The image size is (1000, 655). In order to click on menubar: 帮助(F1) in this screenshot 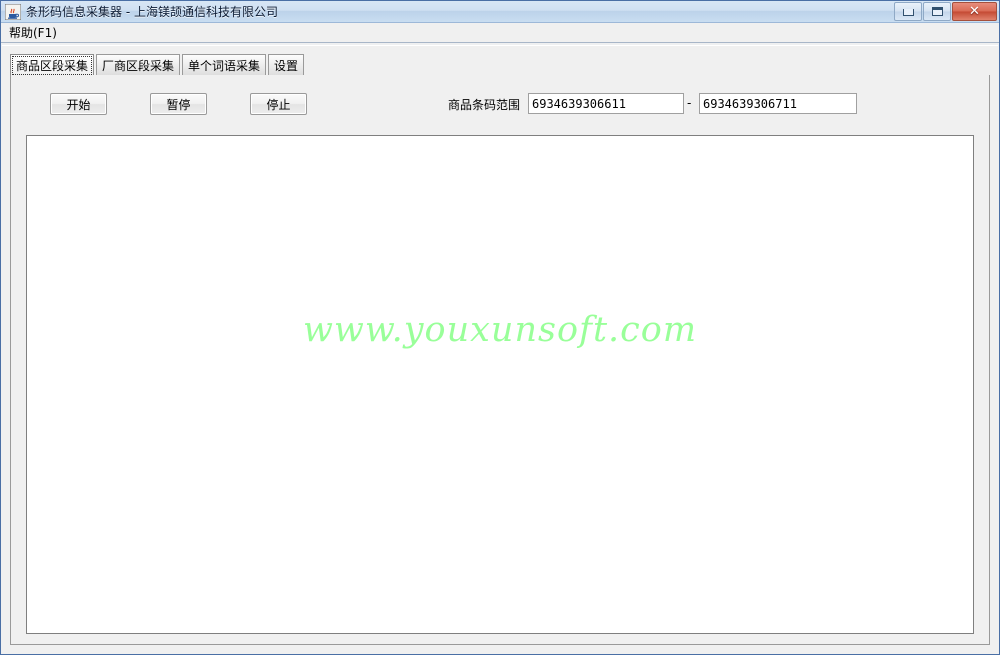, I will do `click(500, 33)`.